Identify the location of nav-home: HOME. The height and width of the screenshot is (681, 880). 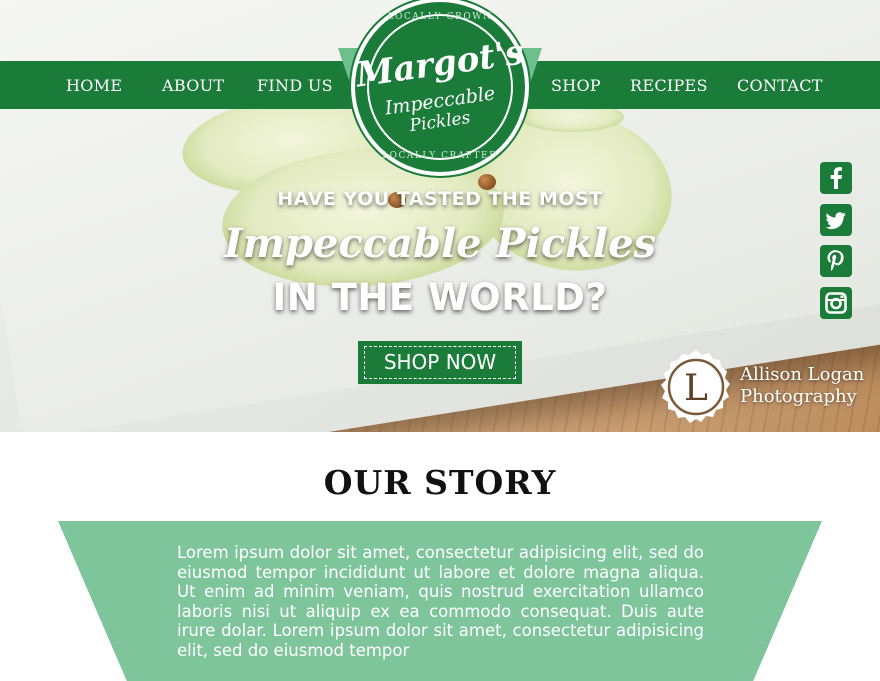
(94, 85).